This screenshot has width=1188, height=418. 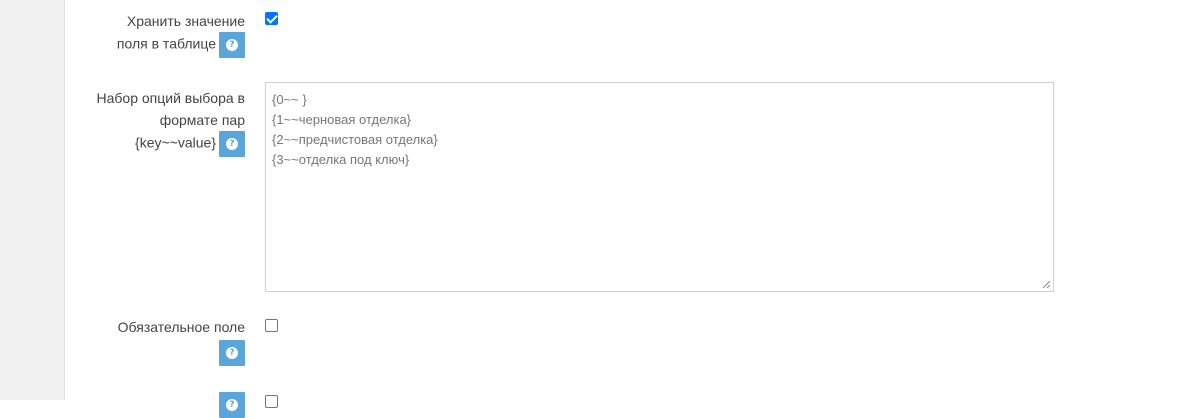 I want to click on store-in-table-label-line2-wrap: поля в таблице?, so click(x=155, y=45).